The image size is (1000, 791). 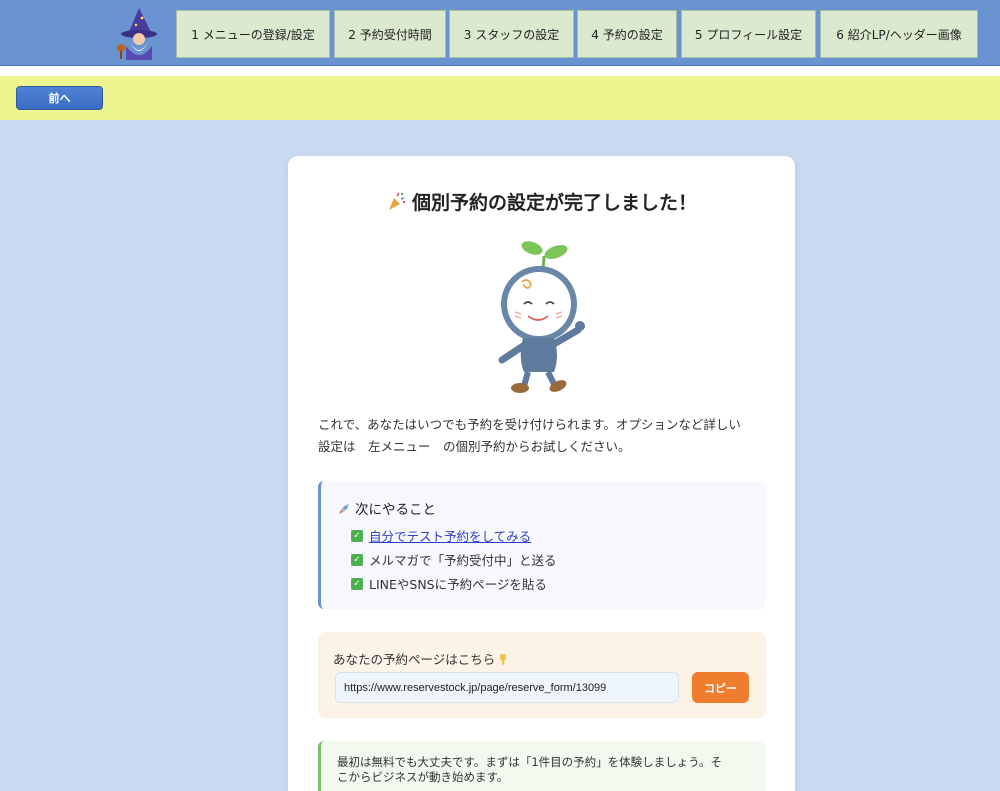 What do you see at coordinates (899, 34) in the screenshot?
I see `tab-lp-header-image: 6 紹介LP/ヘッダー画像` at bounding box center [899, 34].